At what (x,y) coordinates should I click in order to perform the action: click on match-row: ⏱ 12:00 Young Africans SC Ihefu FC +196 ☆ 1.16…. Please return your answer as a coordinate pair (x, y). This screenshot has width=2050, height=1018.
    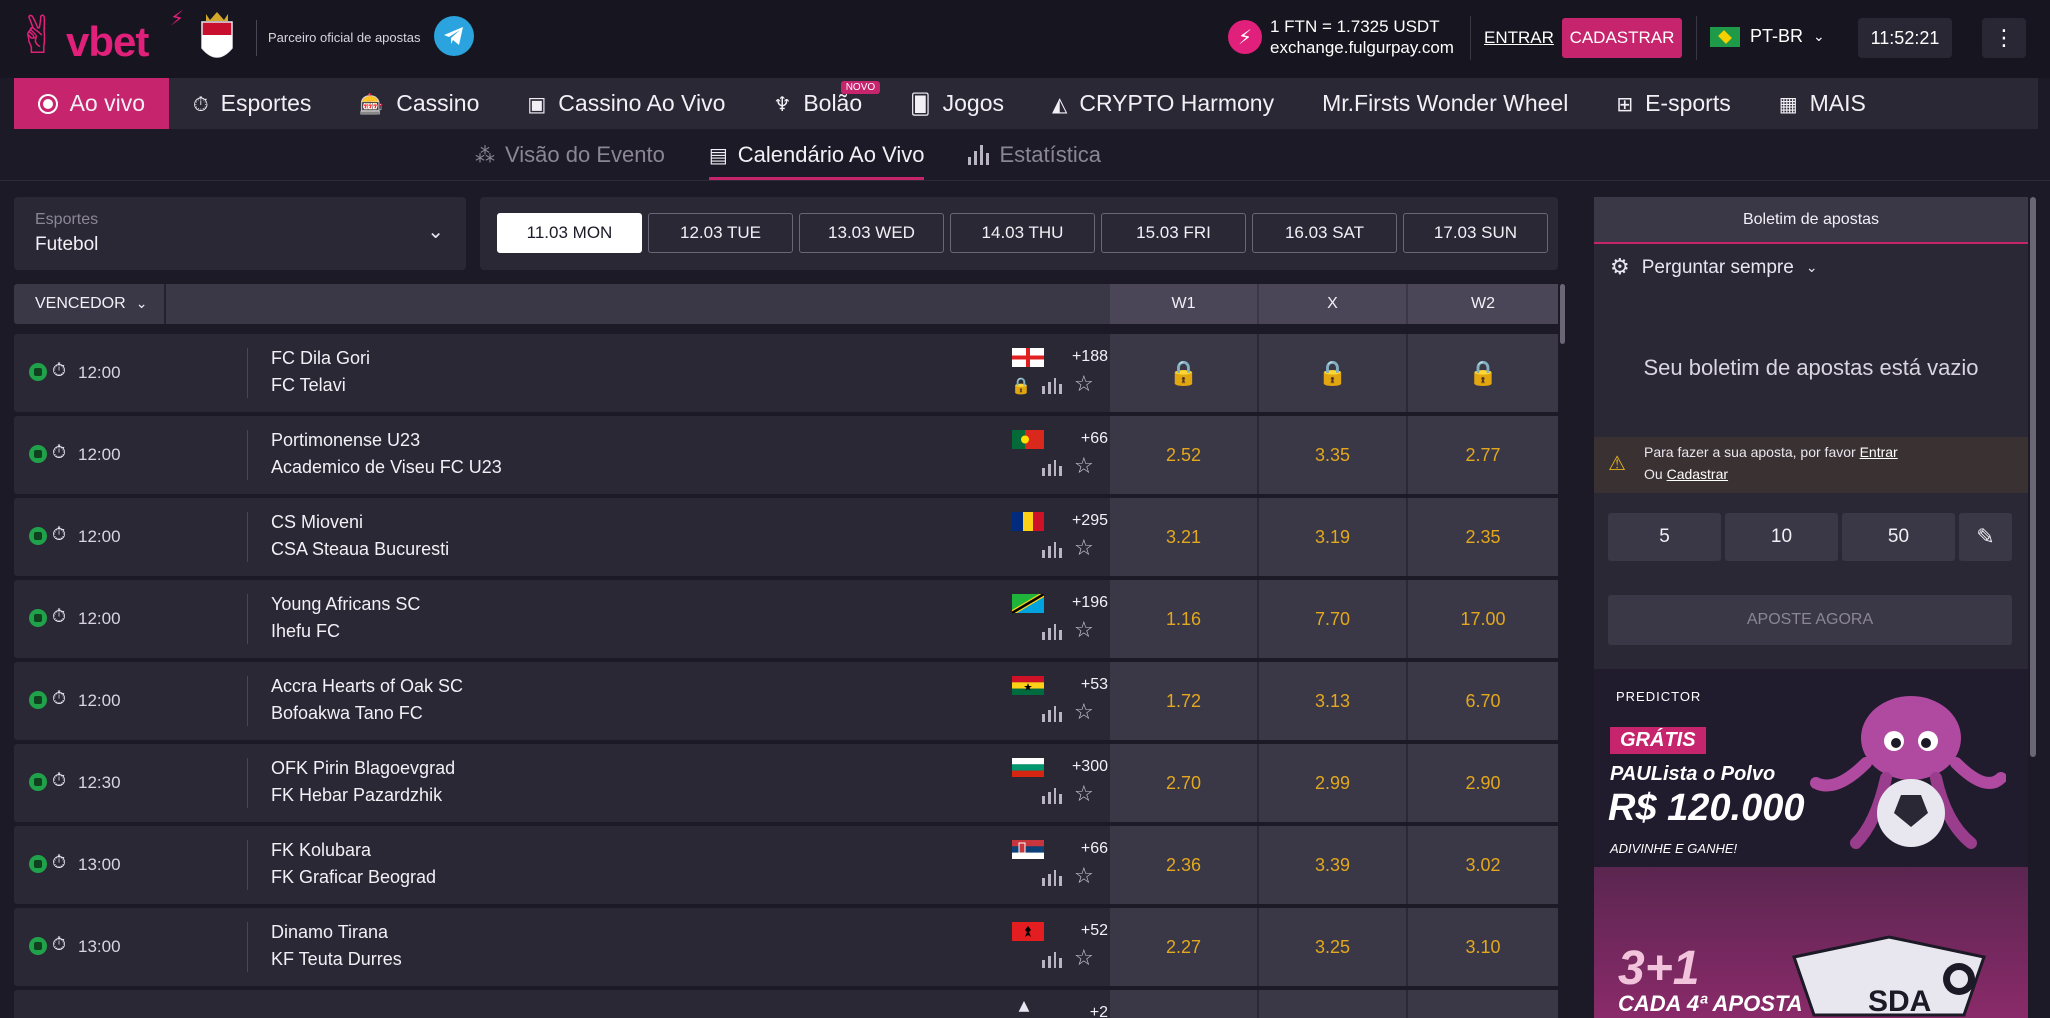
    Looking at the image, I should click on (786, 619).